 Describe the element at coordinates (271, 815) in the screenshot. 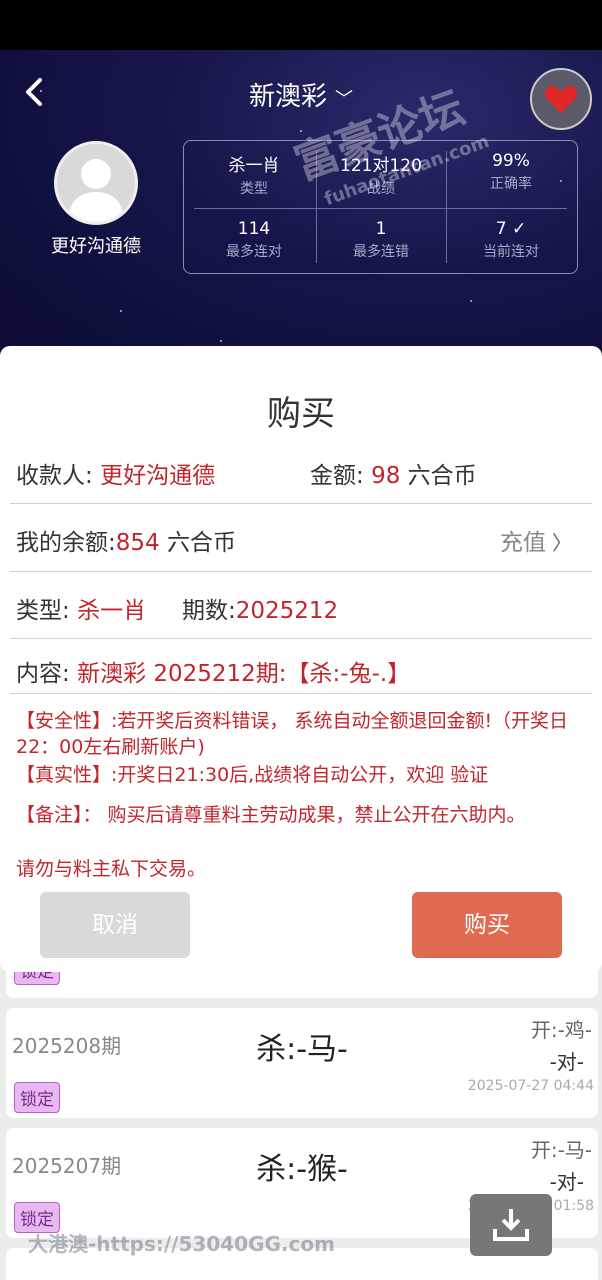

I see `notice-remark: 【备注】： 购买后请尊重料主劳动成果，禁止公开在六助内。` at that location.